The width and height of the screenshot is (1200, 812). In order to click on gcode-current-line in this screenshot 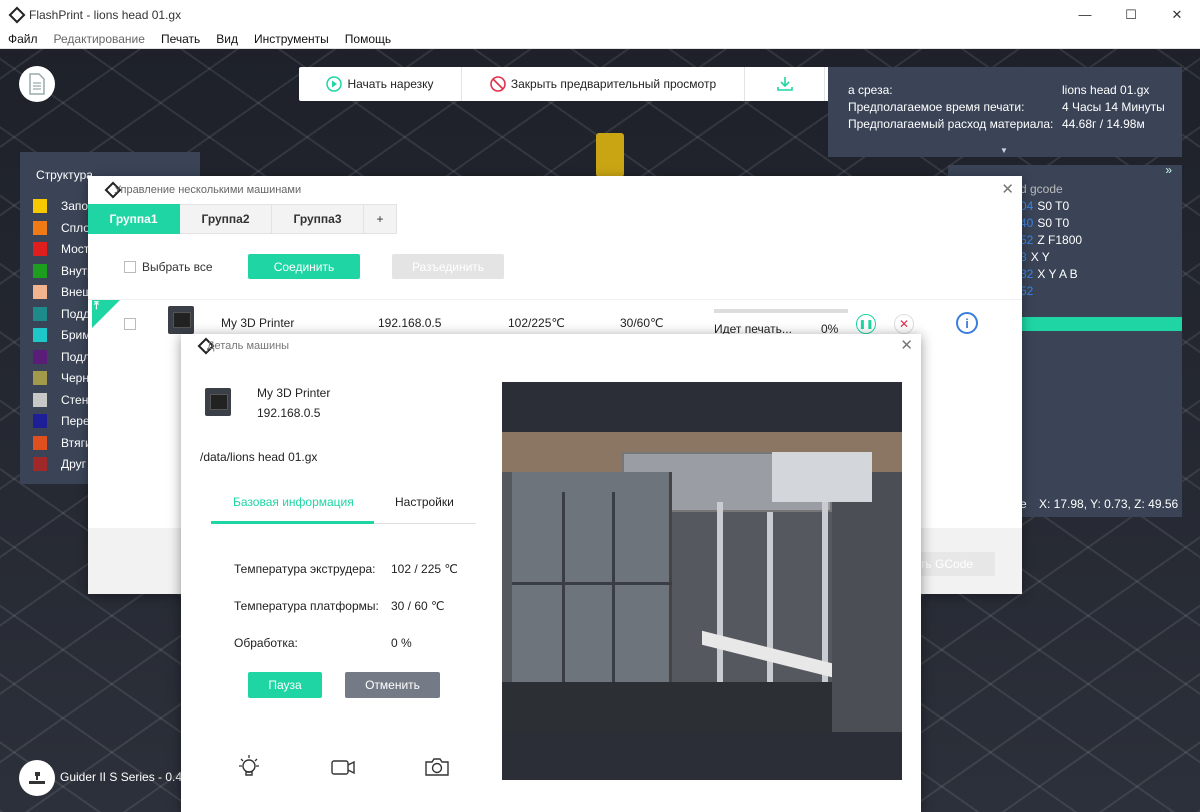, I will do `click(1101, 324)`.